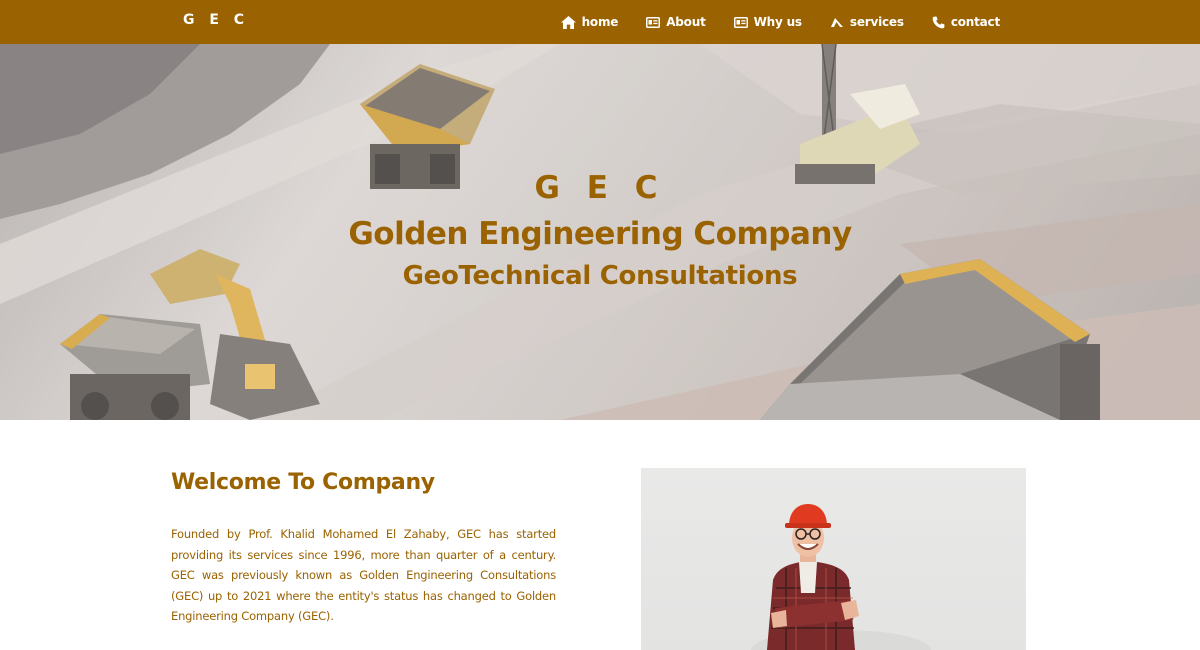 This screenshot has width=1200, height=650. Describe the element at coordinates (975, 22) in the screenshot. I see `nav-link-label: contact` at that location.